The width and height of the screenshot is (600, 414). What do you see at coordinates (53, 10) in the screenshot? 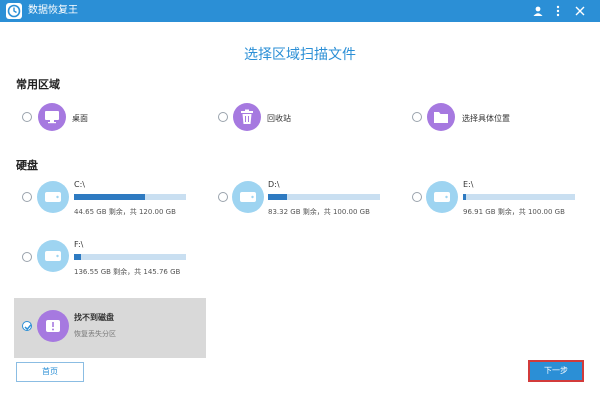
I see `app-title: 数据恢复王` at bounding box center [53, 10].